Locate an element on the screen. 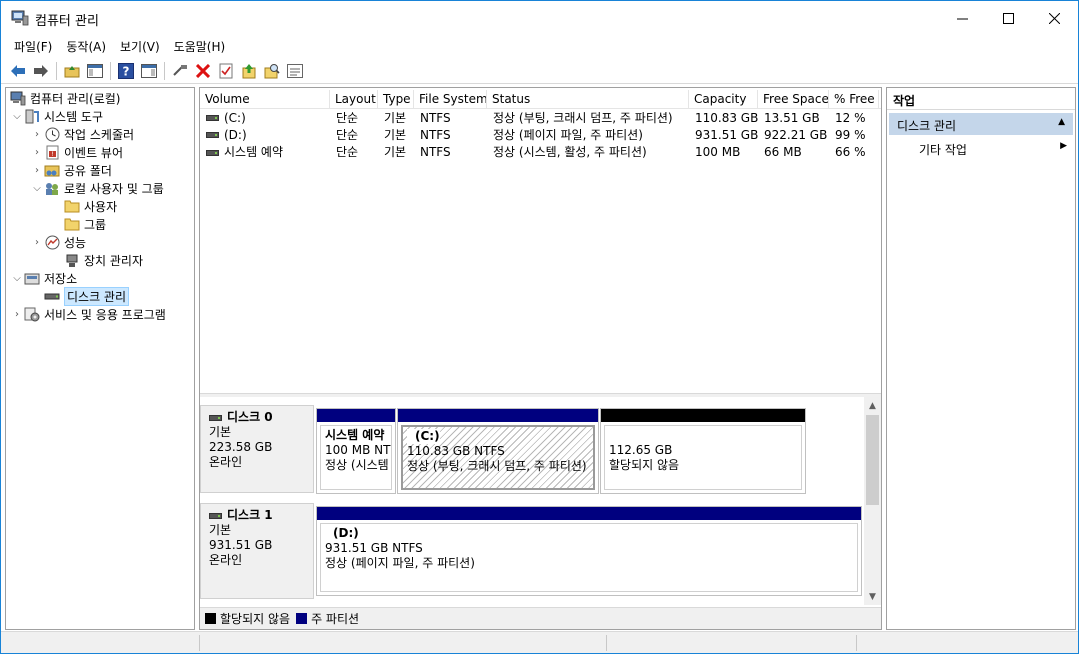 The width and height of the screenshot is (1079, 654). disk-1-label: 디스크 1 기본 931.51 GB 온라인 is located at coordinates (257, 551).